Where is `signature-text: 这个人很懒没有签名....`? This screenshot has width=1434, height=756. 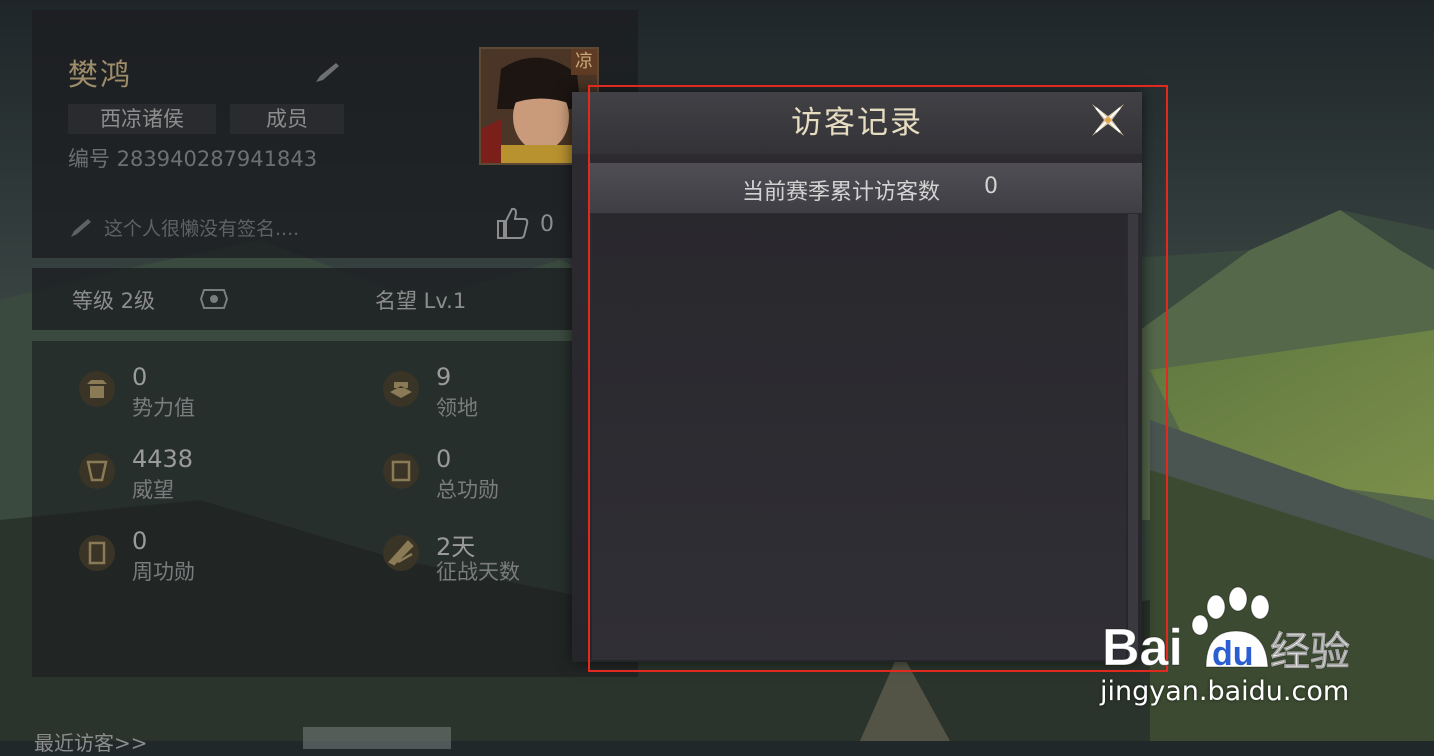 signature-text: 这个人很懒没有签名.... is located at coordinates (201, 227).